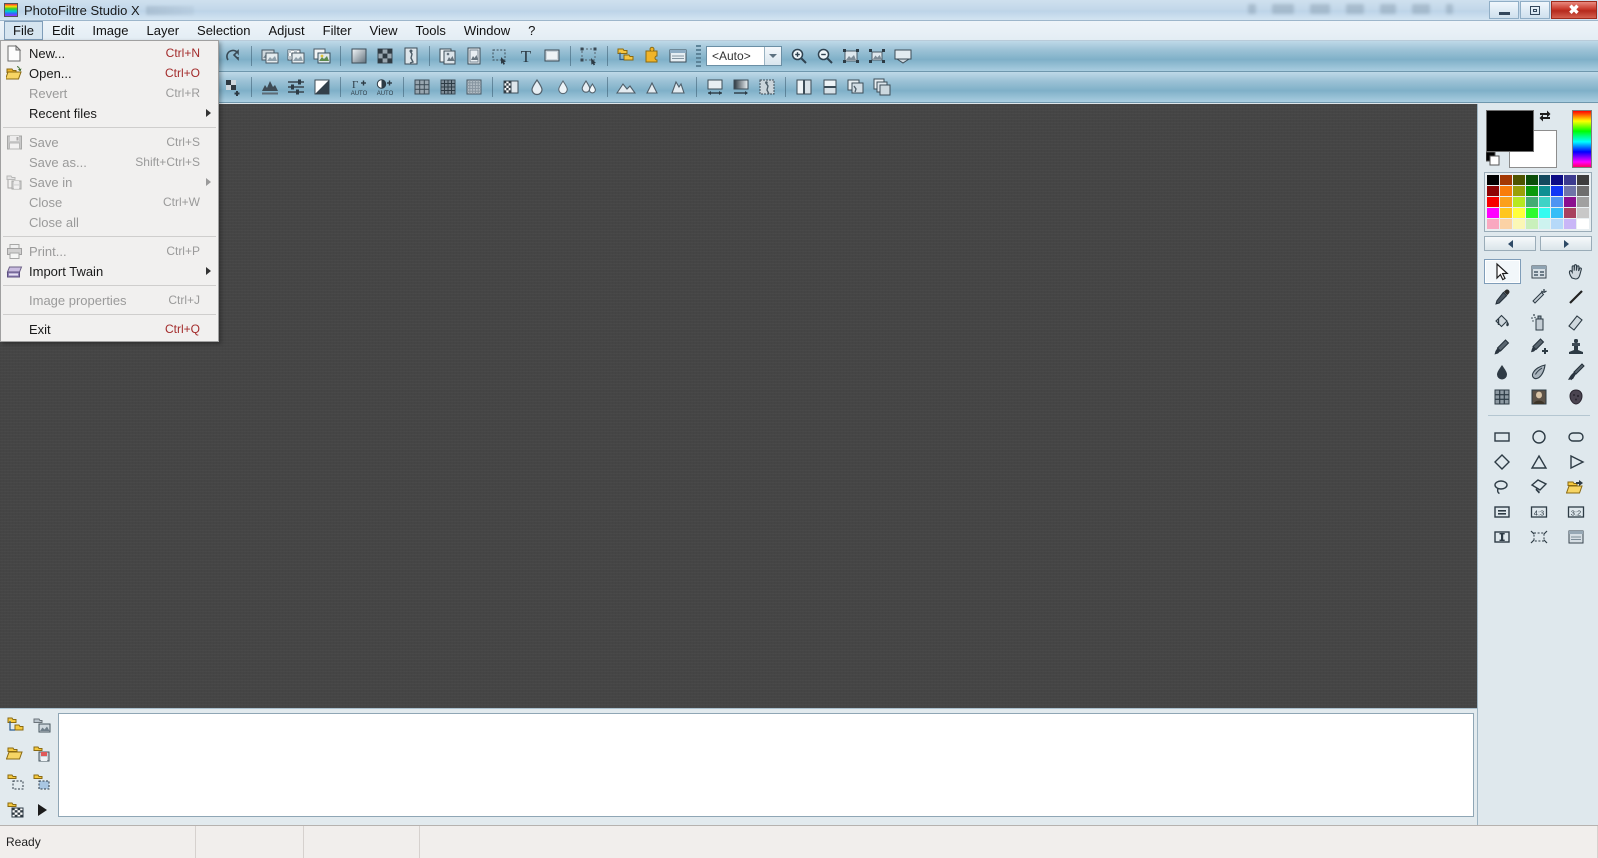 The height and width of the screenshot is (858, 1598). What do you see at coordinates (626, 87) in the screenshot?
I see `mountain-wide-icon` at bounding box center [626, 87].